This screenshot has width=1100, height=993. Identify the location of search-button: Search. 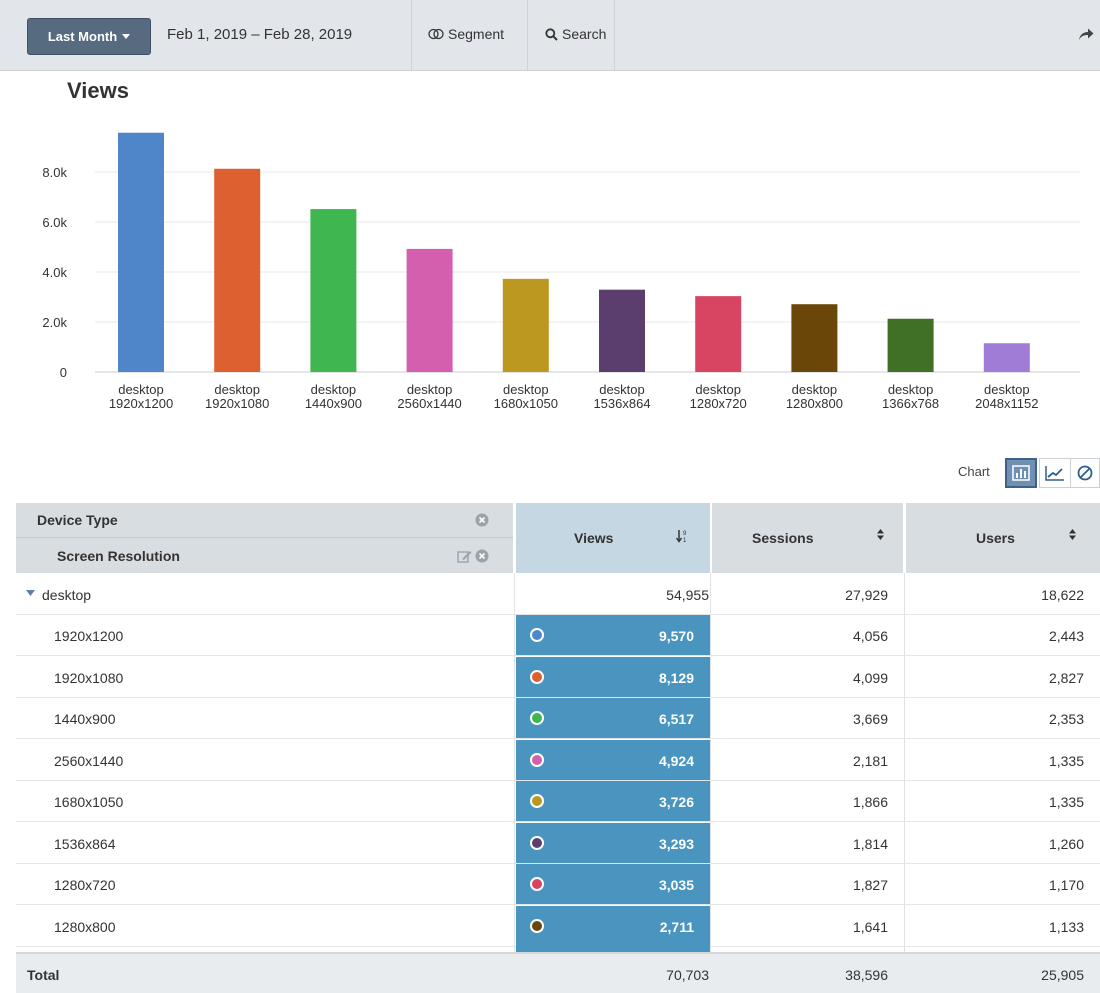
(575, 34).